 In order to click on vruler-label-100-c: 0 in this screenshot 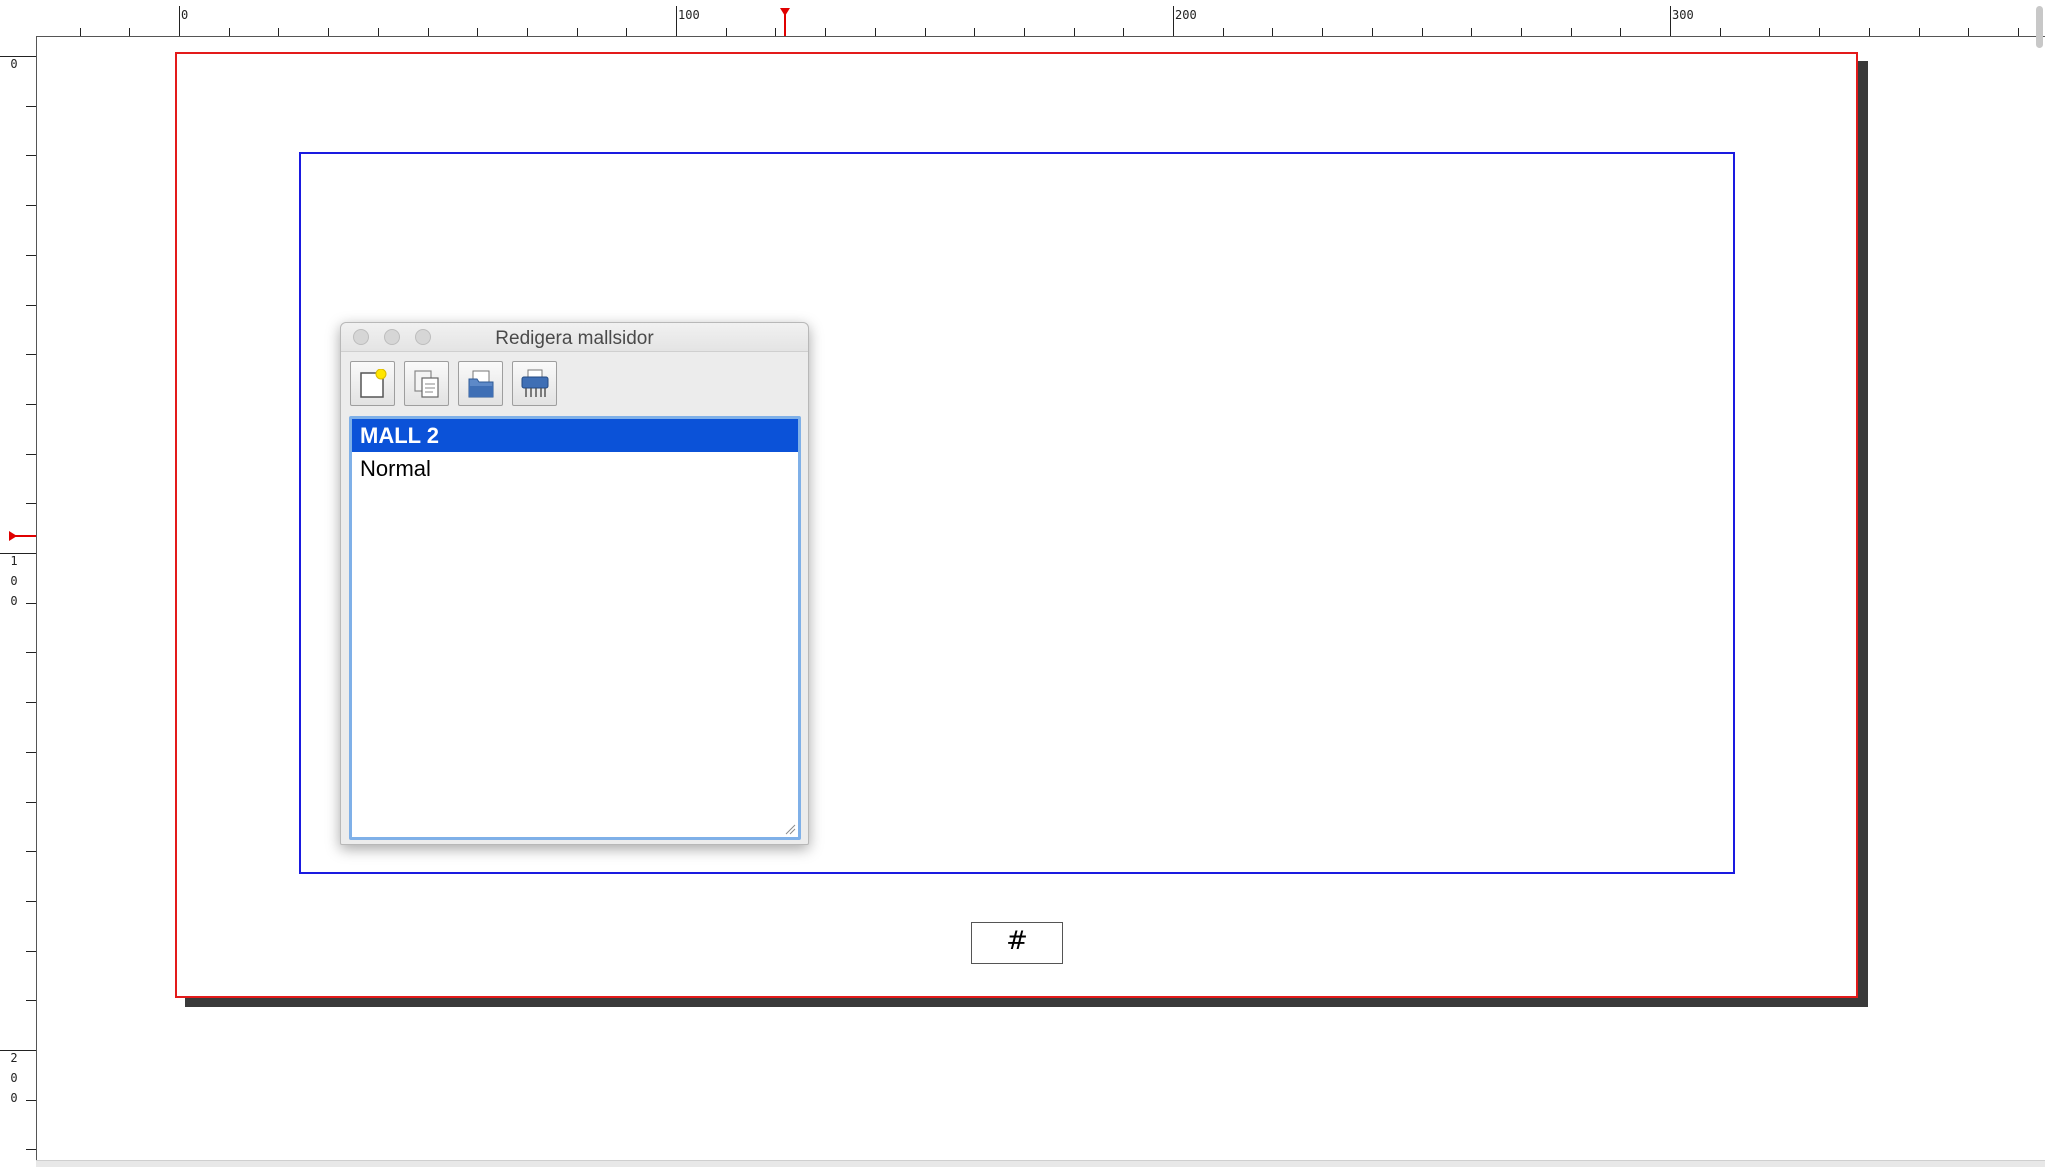, I will do `click(14, 601)`.